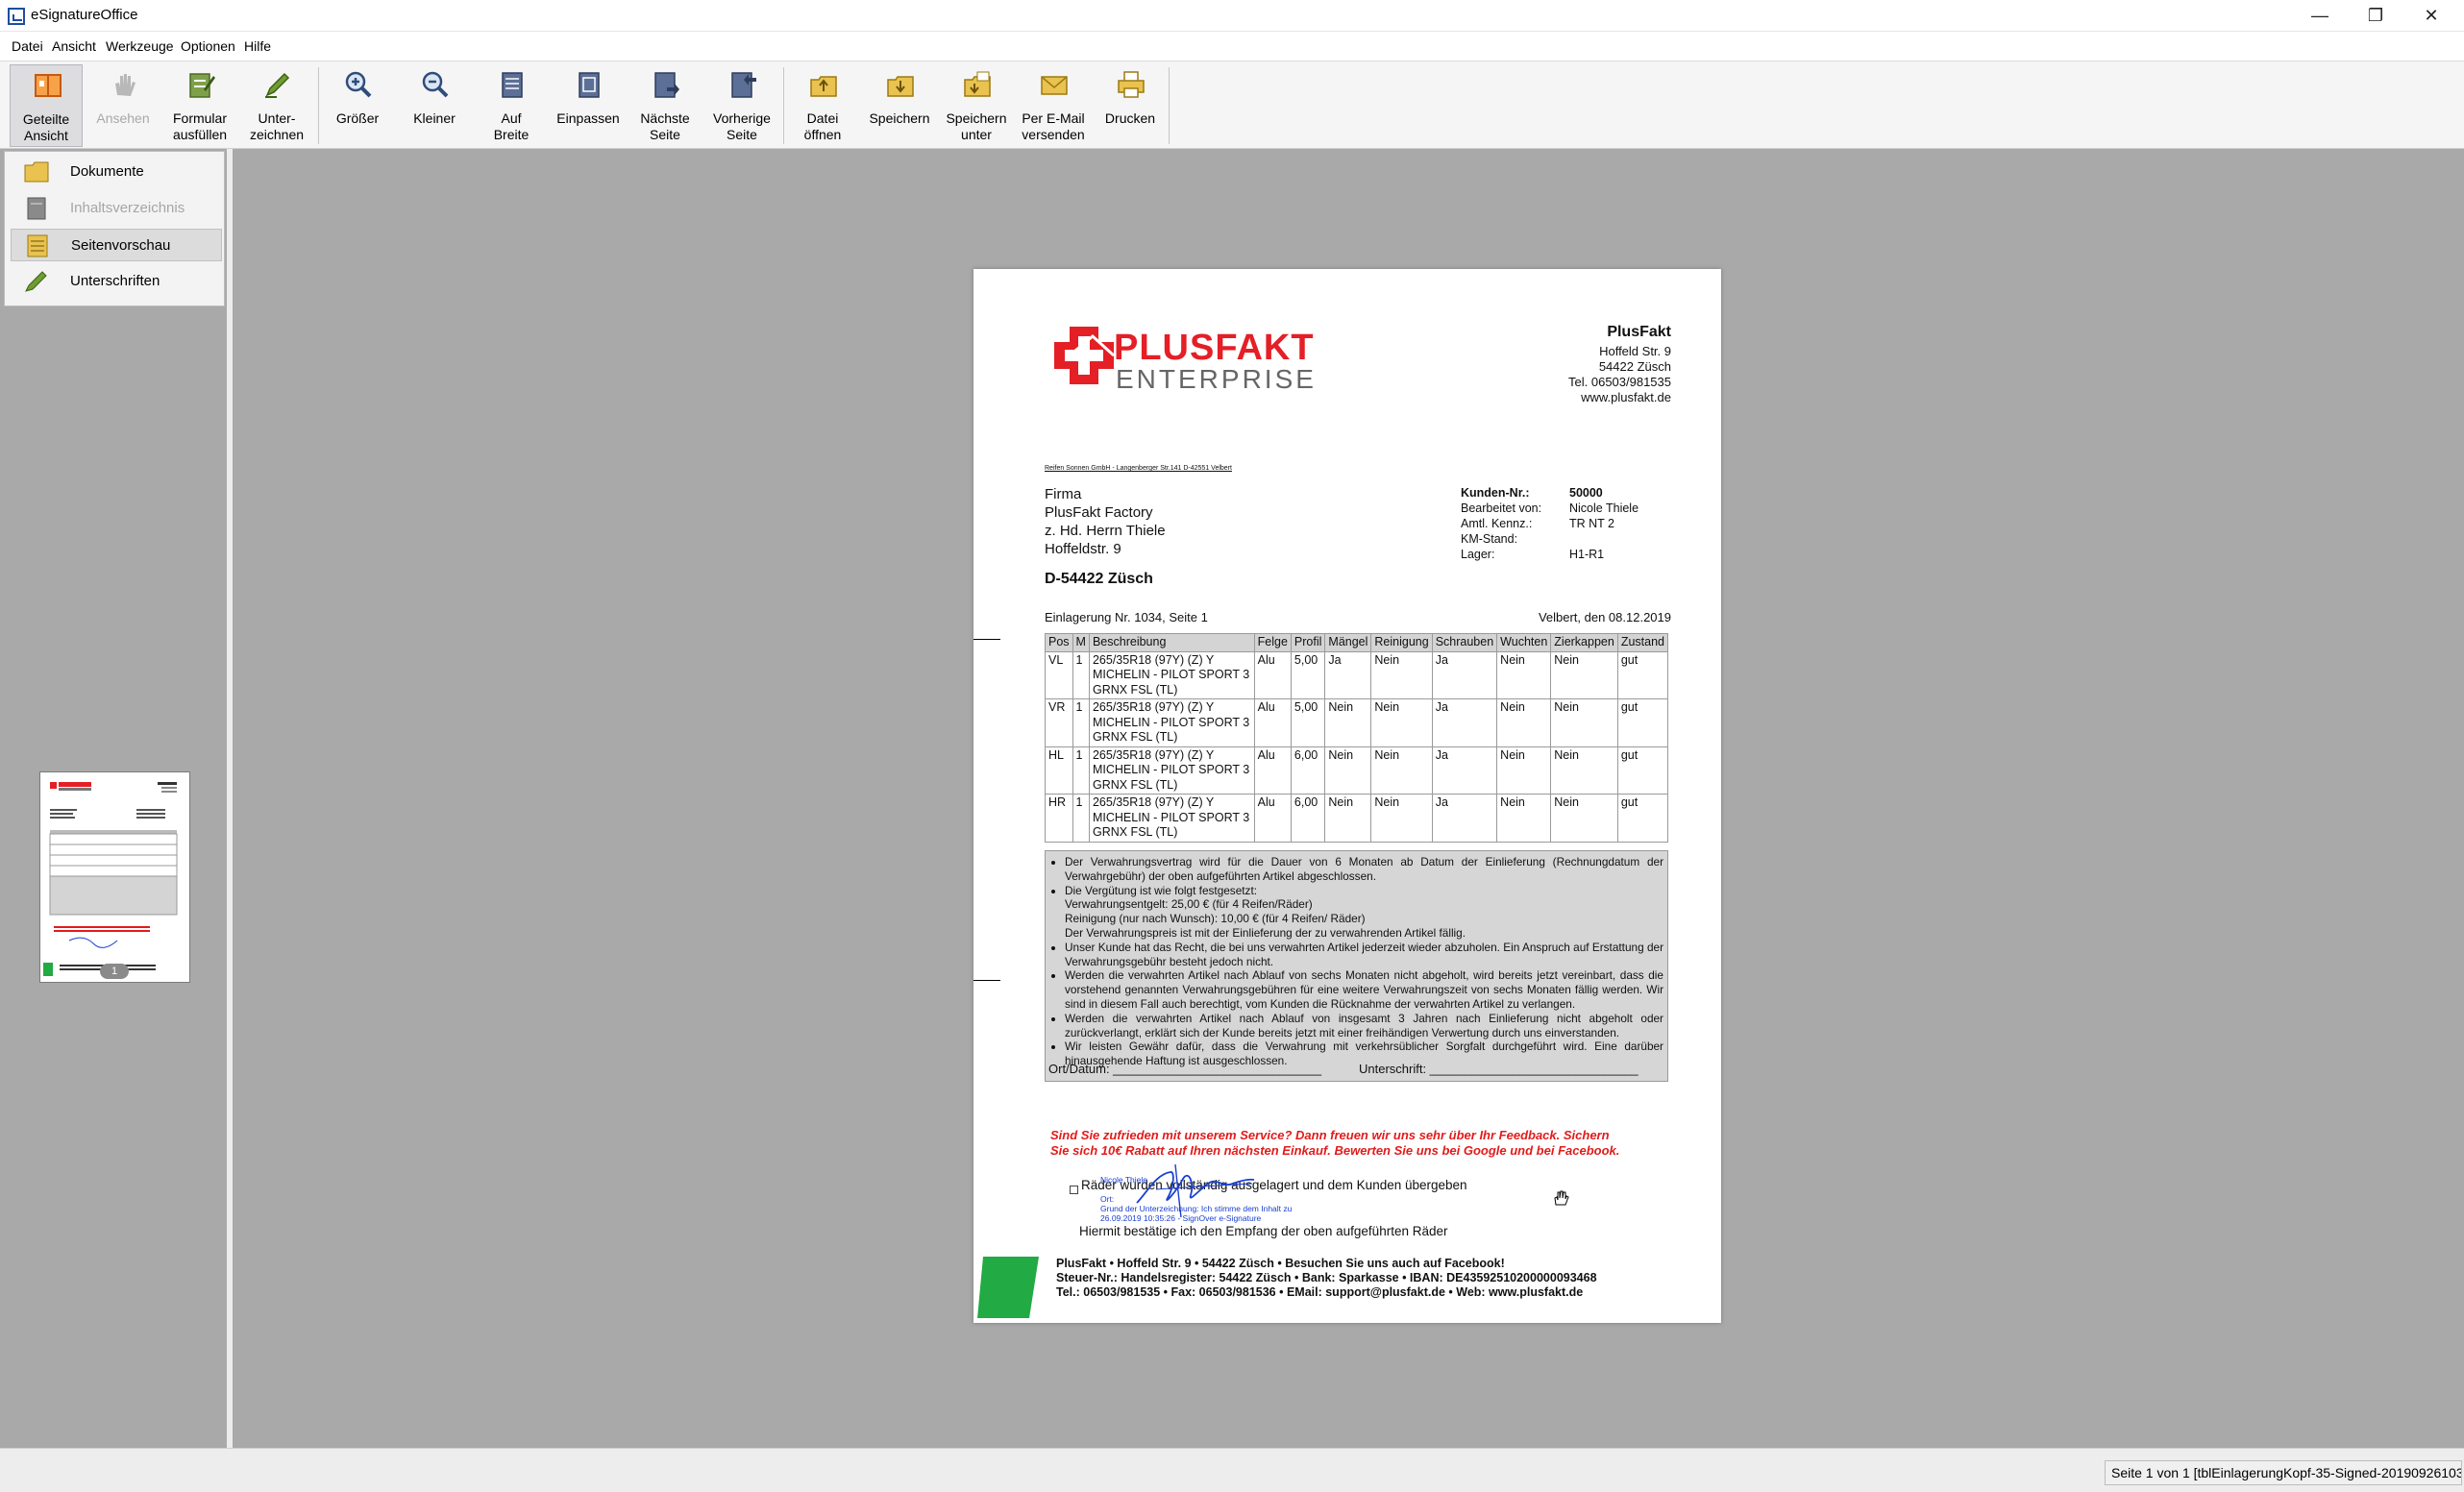  What do you see at coordinates (1161, 890) in the screenshot?
I see `terms-item-text: Die Vergütung ist wie folgt festgesetzt:` at bounding box center [1161, 890].